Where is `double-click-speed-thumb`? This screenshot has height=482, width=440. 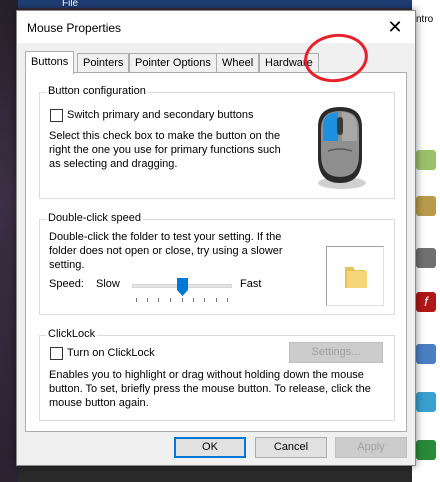
double-click-speed-thumb is located at coordinates (182, 287).